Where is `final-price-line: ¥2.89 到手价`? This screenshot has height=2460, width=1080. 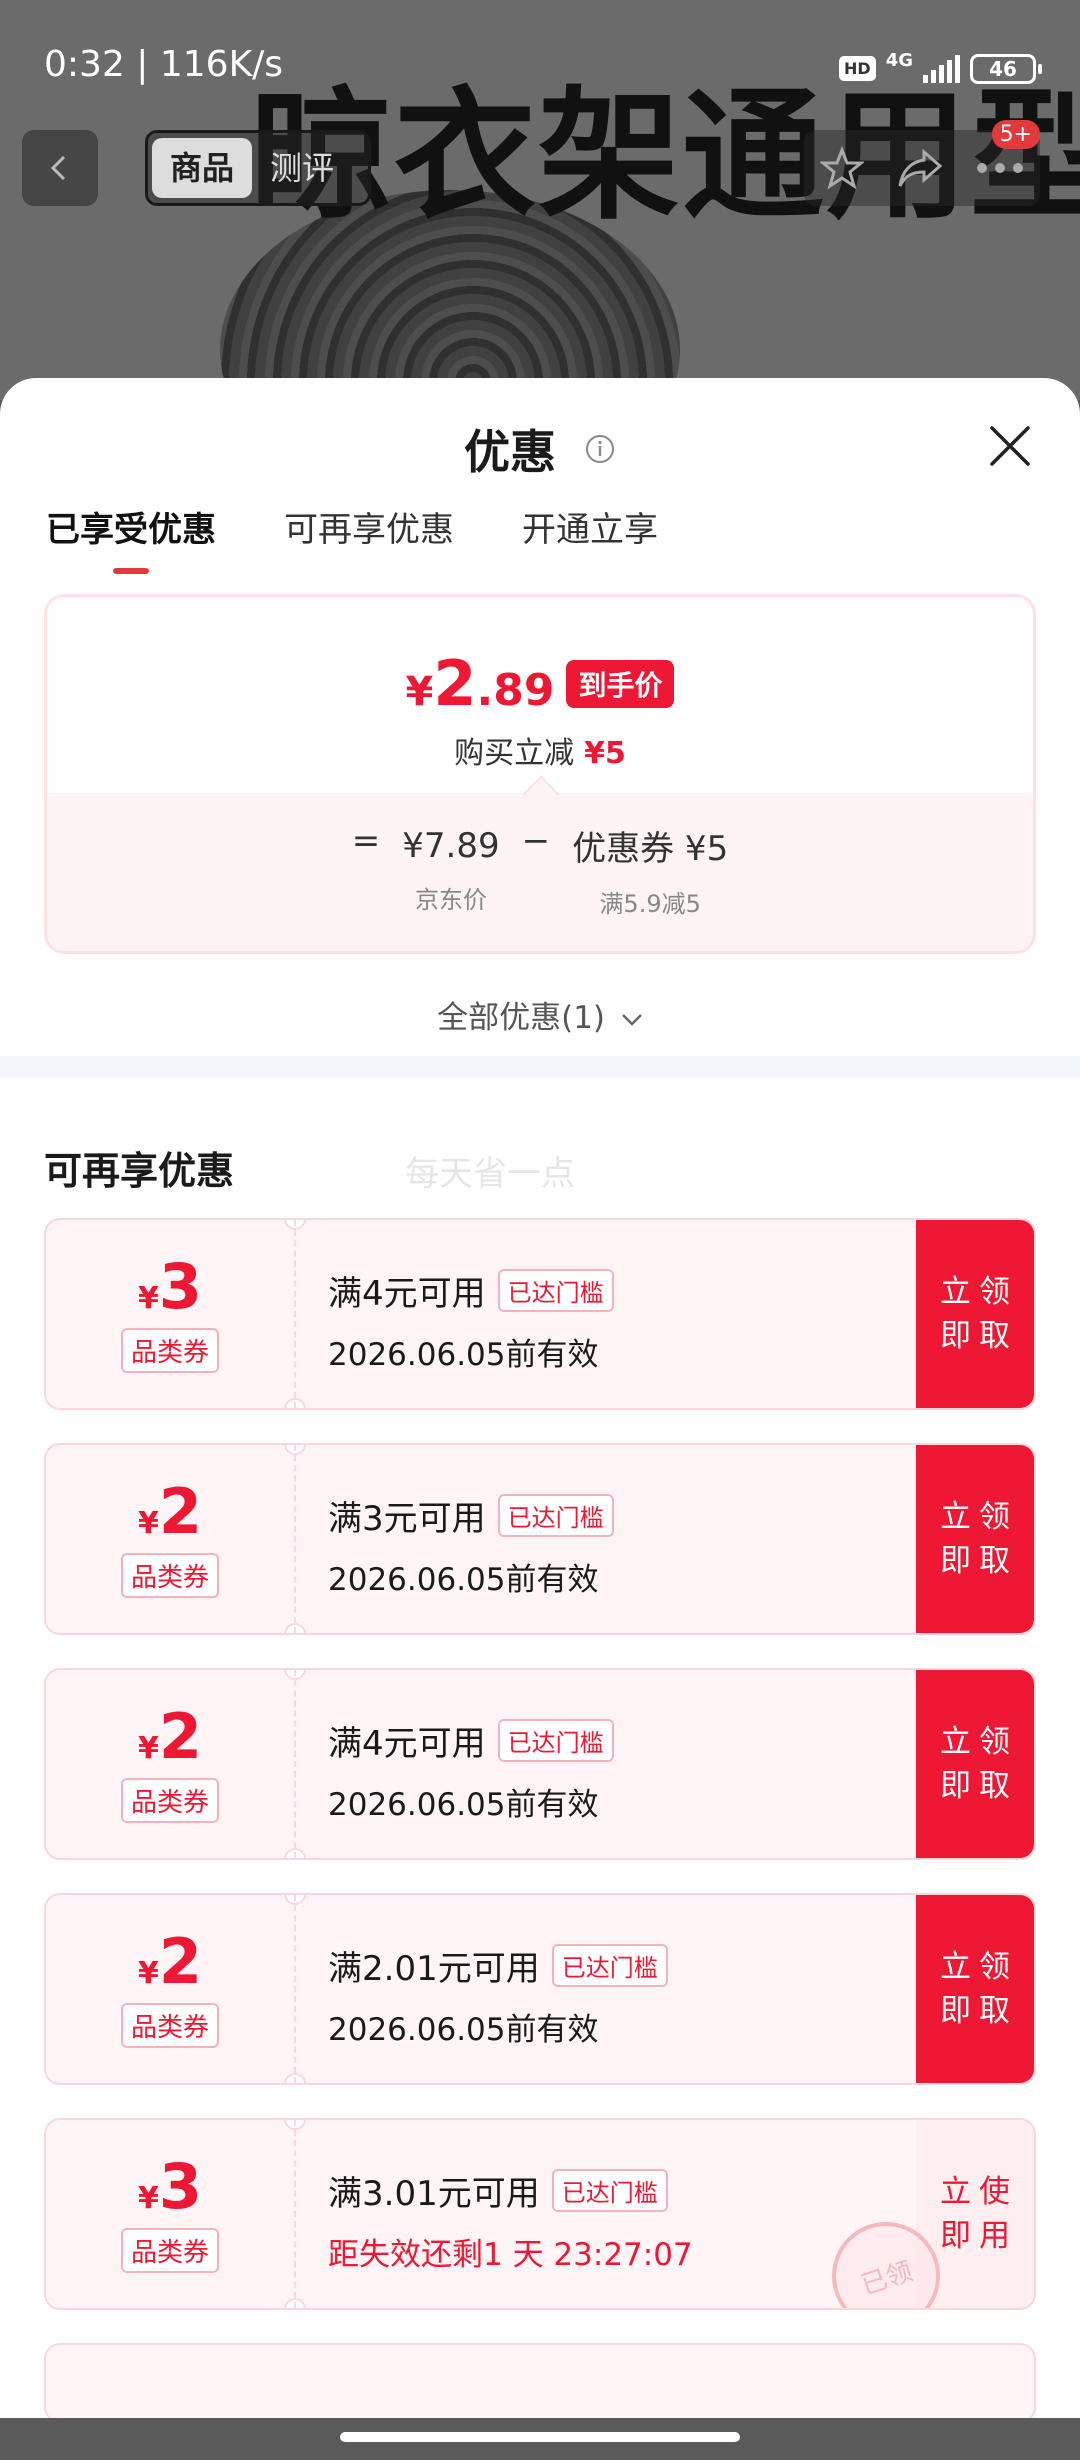 final-price-line: ¥2.89 到手价 is located at coordinates (540, 658).